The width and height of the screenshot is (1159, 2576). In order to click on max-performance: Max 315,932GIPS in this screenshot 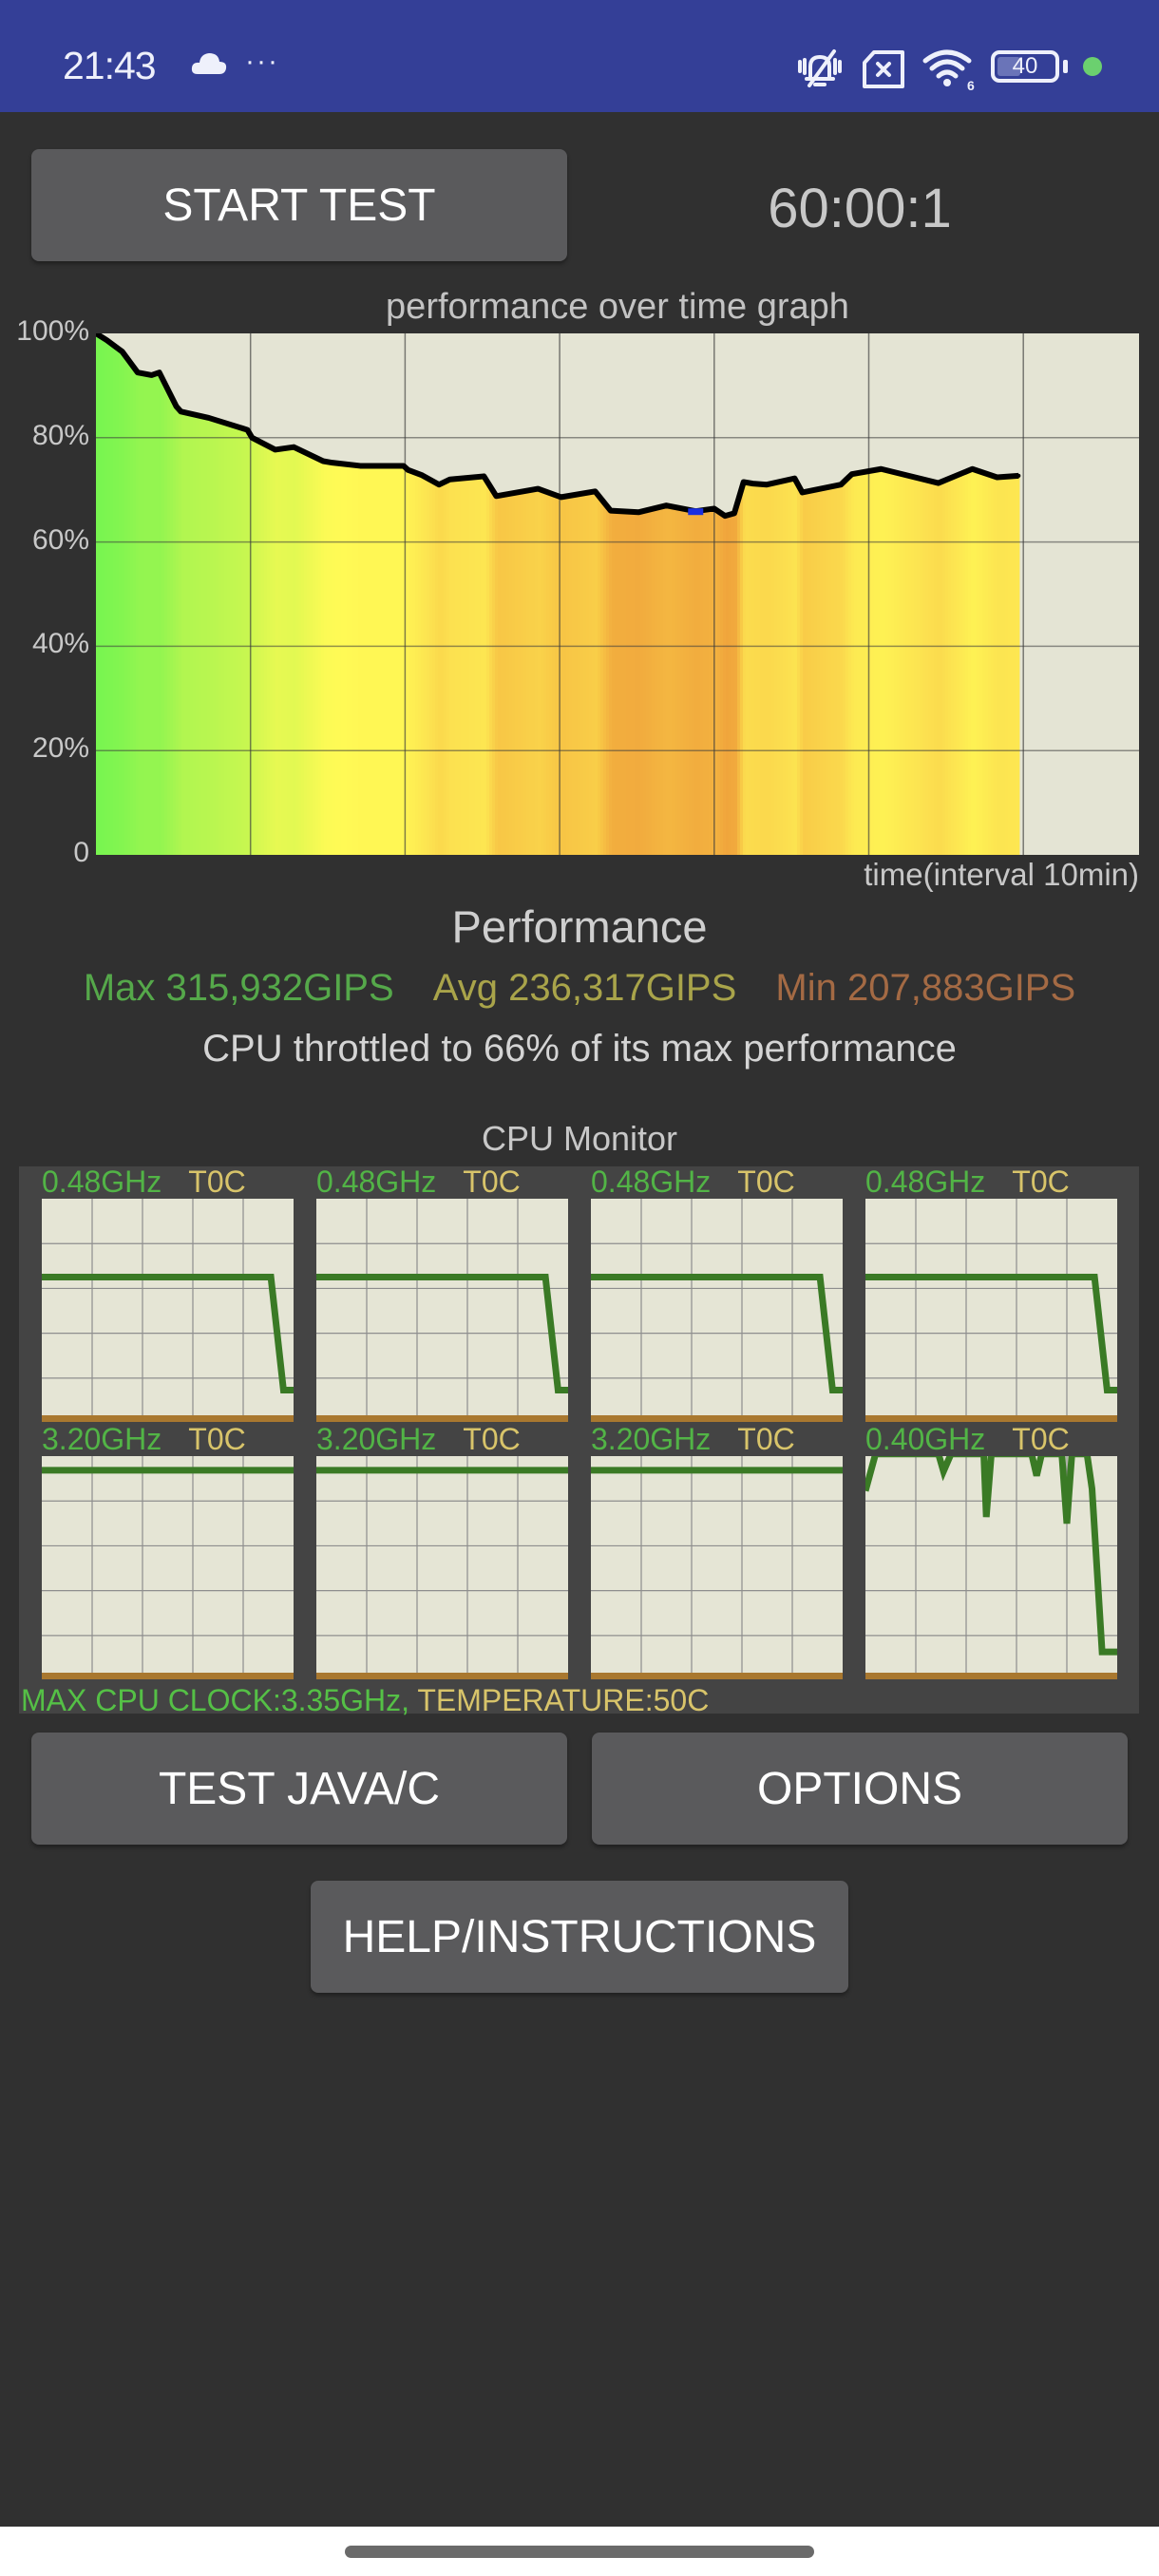, I will do `click(238, 988)`.